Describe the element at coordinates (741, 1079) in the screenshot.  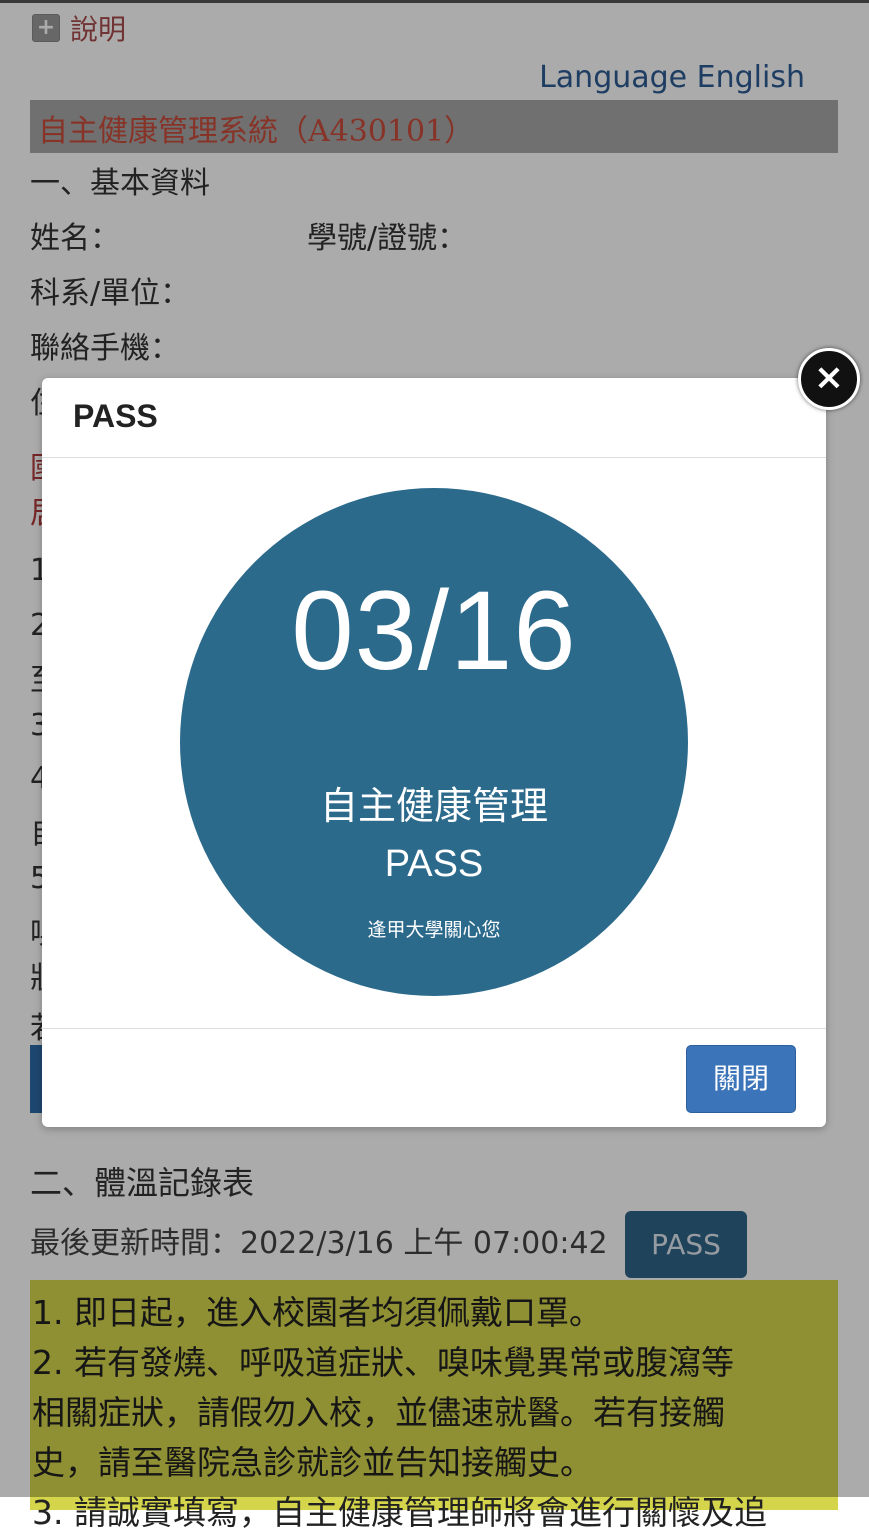
I see `close-button: 關閉` at that location.